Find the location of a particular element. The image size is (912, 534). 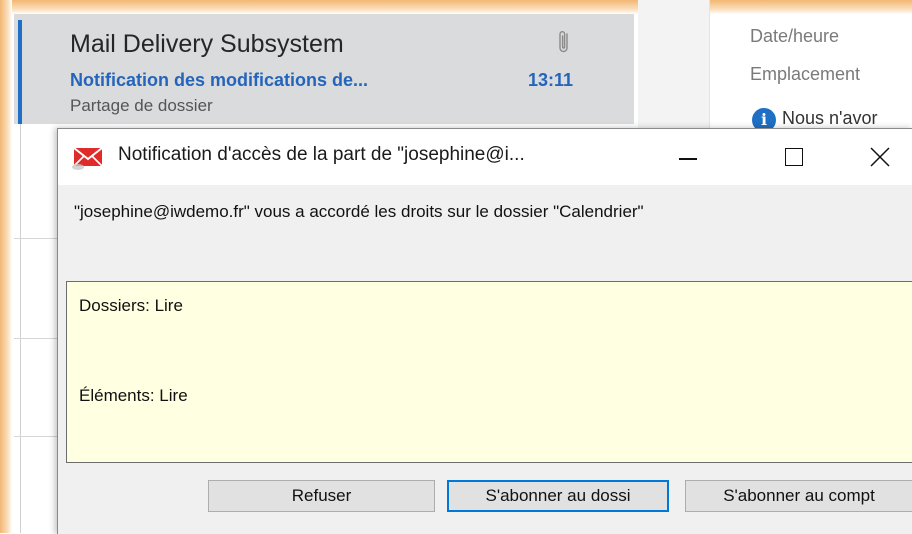

info-text: Nous n'avor is located at coordinates (830, 118).